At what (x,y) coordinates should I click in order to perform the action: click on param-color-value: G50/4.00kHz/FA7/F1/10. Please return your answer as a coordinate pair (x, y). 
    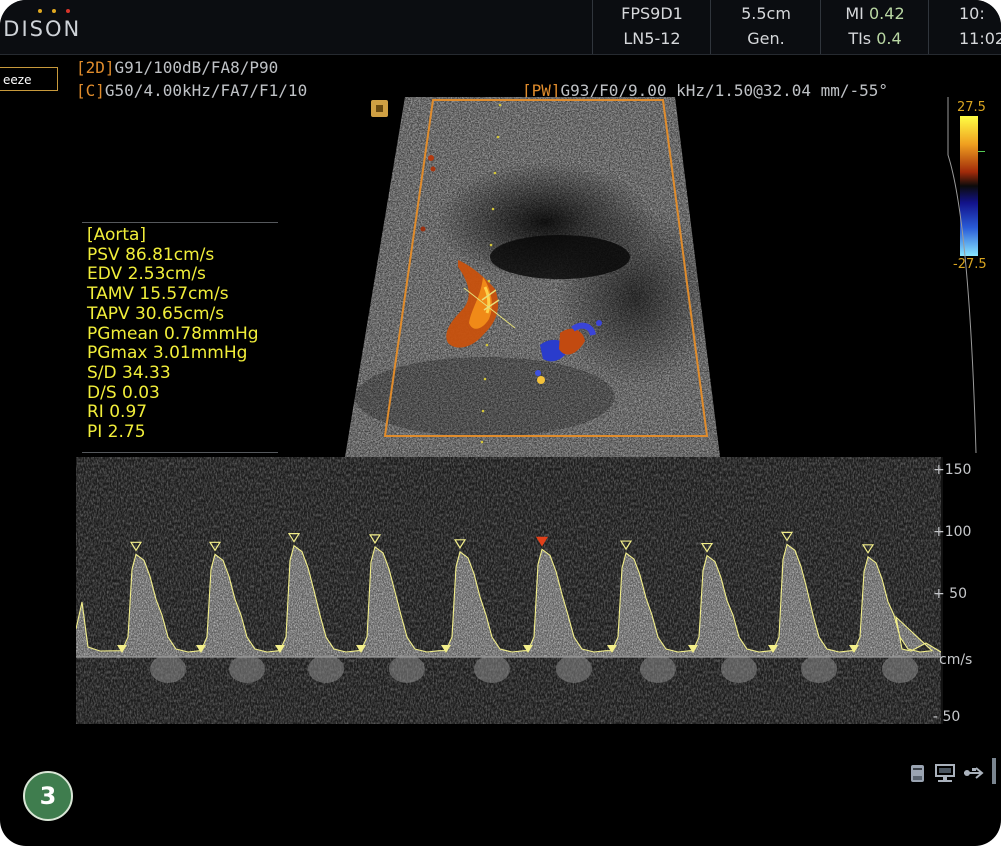
    Looking at the image, I should click on (206, 90).